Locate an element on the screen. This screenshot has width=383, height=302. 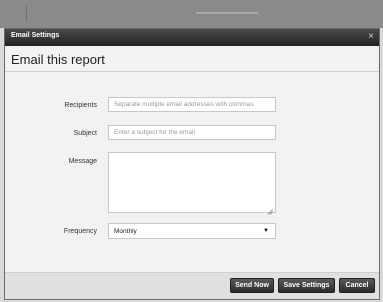
message-label: Message is located at coordinates (82, 161).